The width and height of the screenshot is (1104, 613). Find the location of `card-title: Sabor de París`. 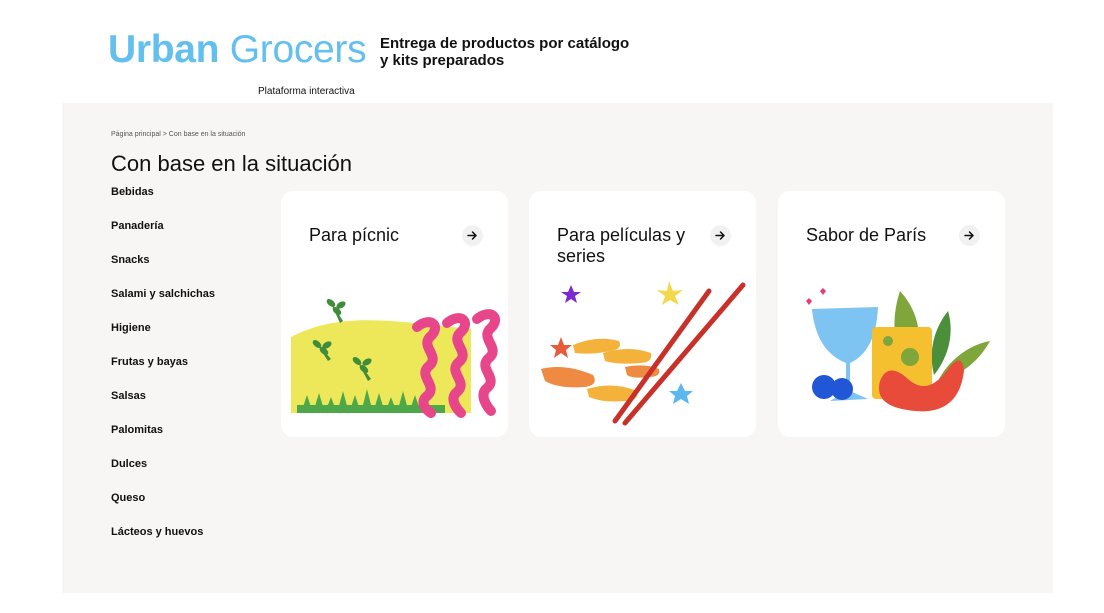

card-title: Sabor de París is located at coordinates (866, 235).